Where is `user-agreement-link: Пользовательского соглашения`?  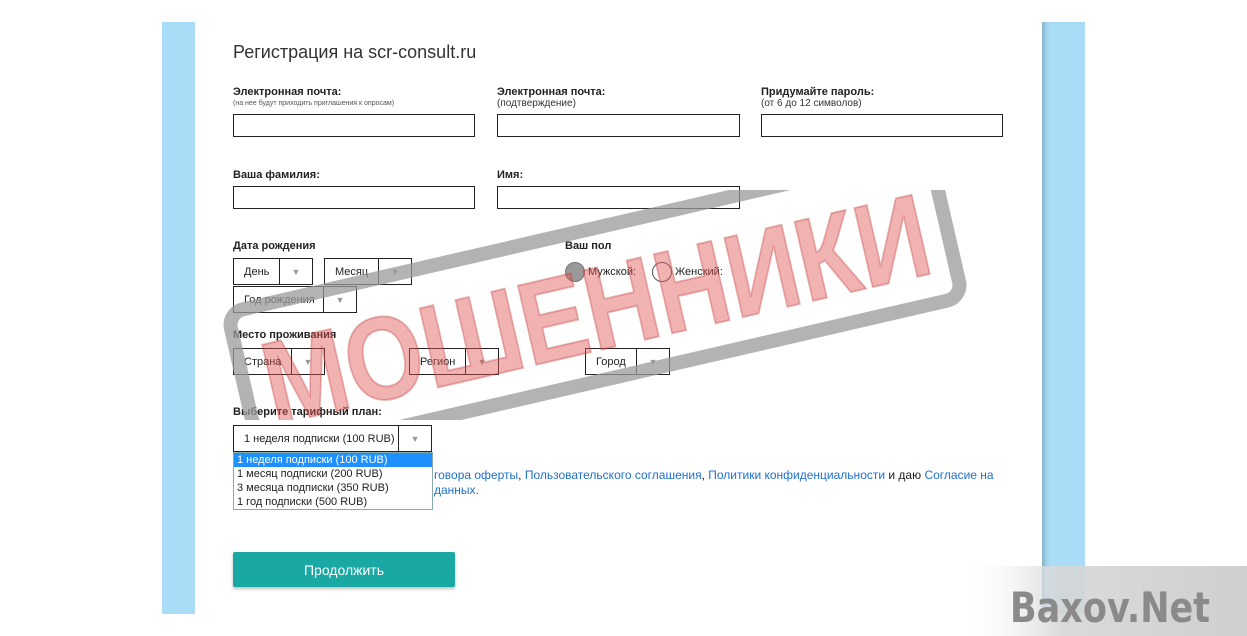
user-agreement-link: Пользовательского соглашения is located at coordinates (613, 475).